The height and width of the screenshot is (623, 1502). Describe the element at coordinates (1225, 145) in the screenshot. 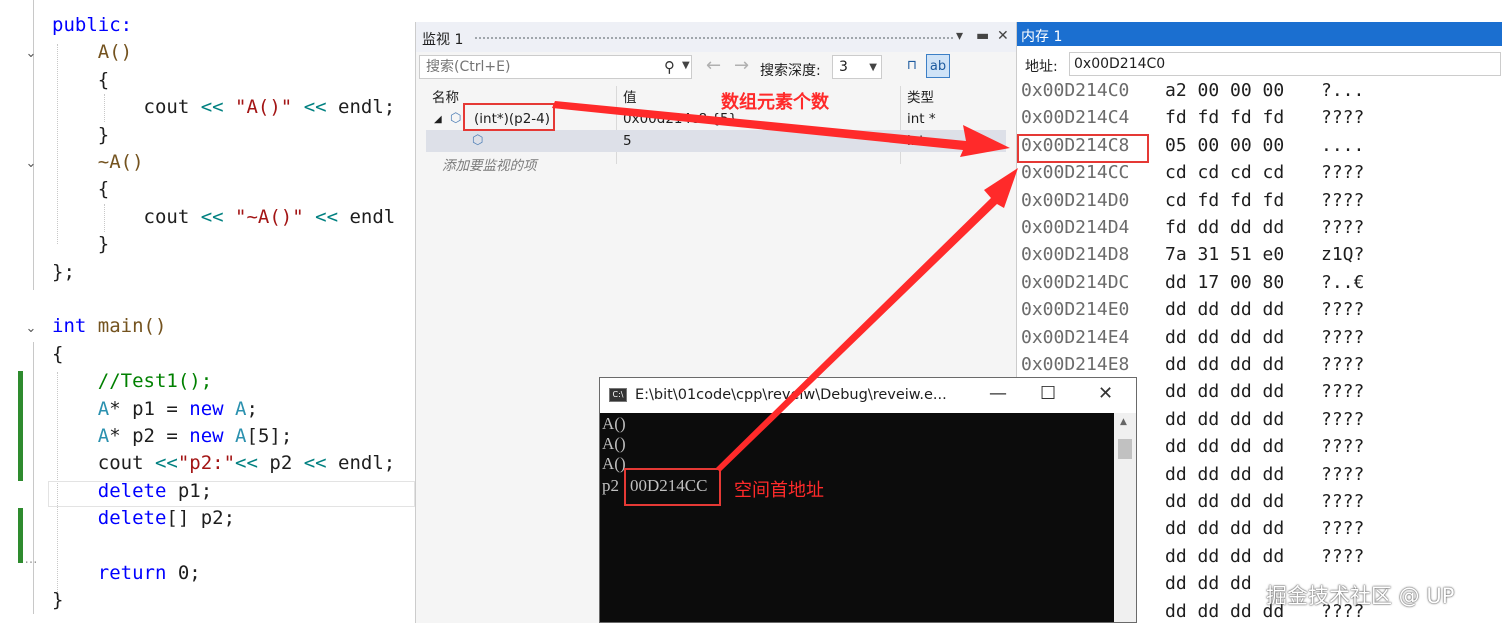

I see `memory-bytes: 05 00 00 00` at that location.